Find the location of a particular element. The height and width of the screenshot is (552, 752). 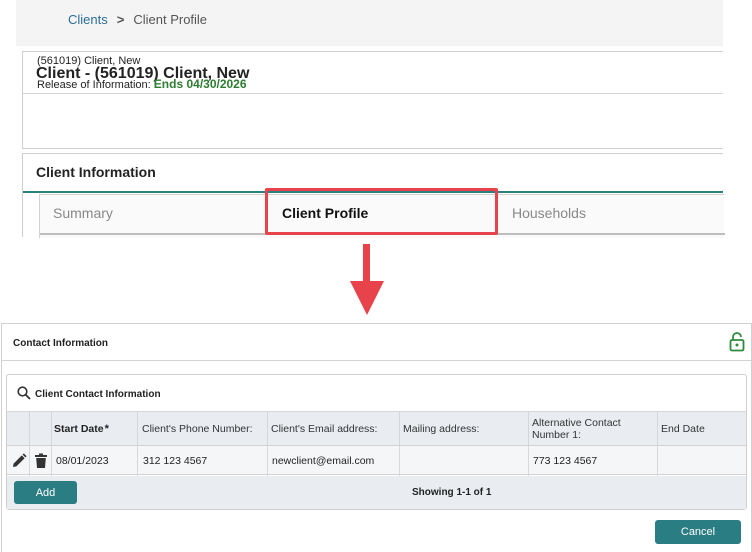

lock-open-icon is located at coordinates (737, 342).